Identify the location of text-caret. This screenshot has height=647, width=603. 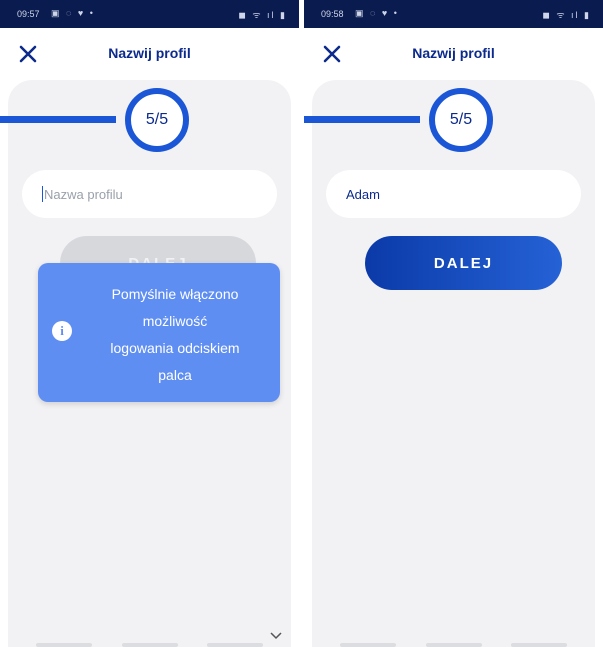
(42, 194).